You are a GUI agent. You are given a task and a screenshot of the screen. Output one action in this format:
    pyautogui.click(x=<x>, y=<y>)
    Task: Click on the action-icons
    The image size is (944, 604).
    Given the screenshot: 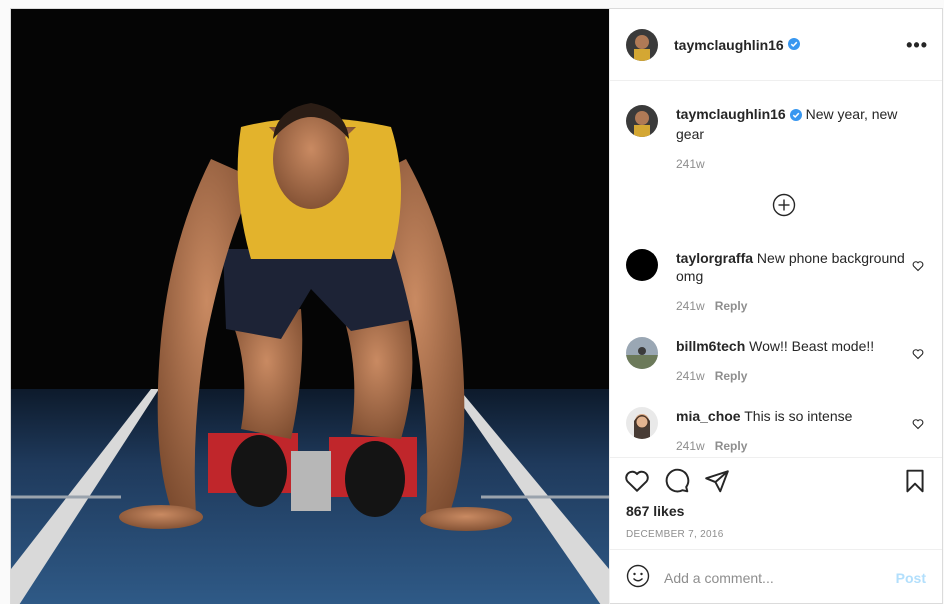 What is the action you would take?
    pyautogui.click(x=677, y=482)
    